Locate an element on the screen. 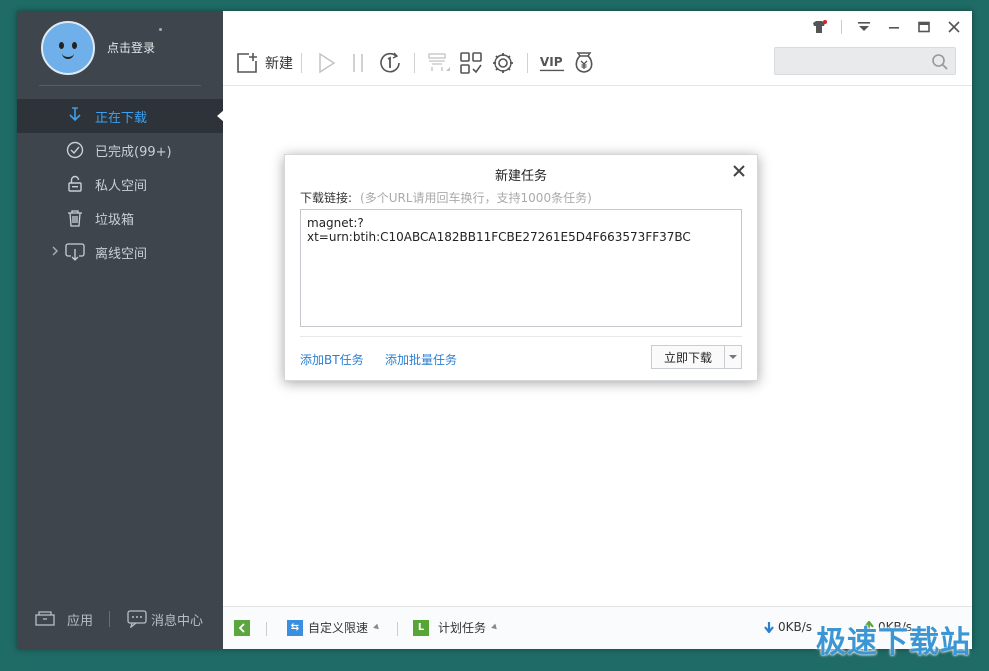 This screenshot has width=989, height=671. add-bt-task-link: 添加BT任务 is located at coordinates (332, 359).